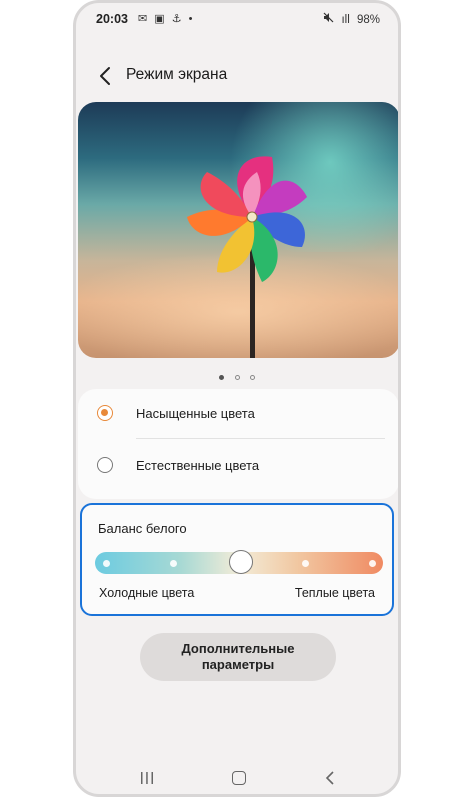  I want to click on option-natural: Естественные цвета, so click(238, 467).